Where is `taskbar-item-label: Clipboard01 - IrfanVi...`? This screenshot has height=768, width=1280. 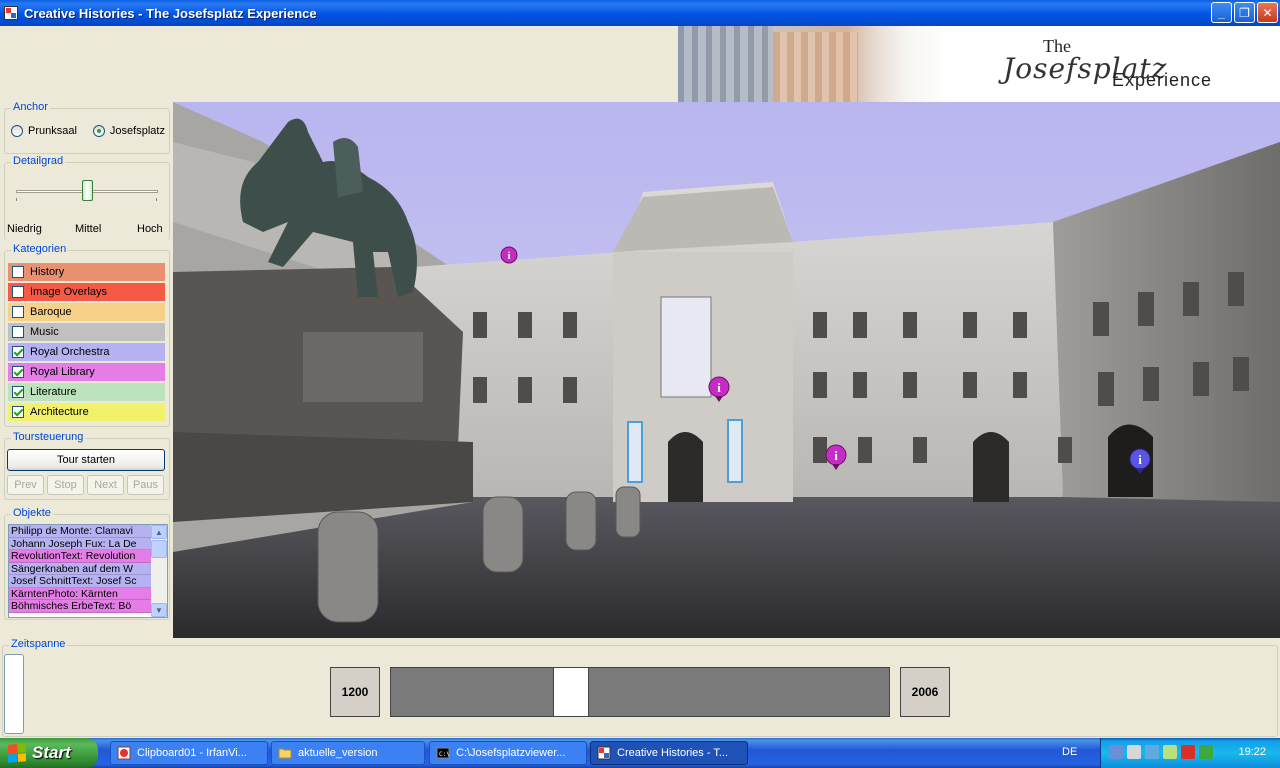
taskbar-item-label: Clipboard01 - IrfanVi... is located at coordinates (192, 753).